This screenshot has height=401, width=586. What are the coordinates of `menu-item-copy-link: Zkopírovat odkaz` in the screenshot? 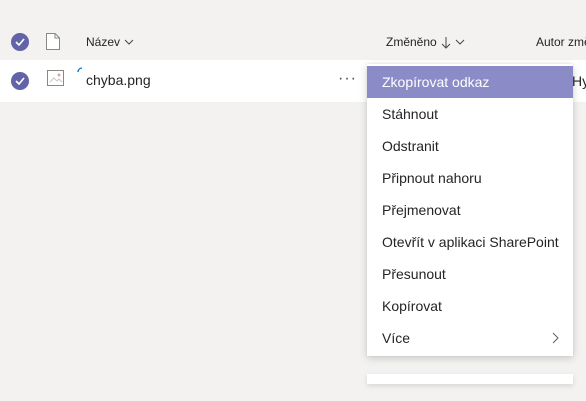 It's located at (470, 82).